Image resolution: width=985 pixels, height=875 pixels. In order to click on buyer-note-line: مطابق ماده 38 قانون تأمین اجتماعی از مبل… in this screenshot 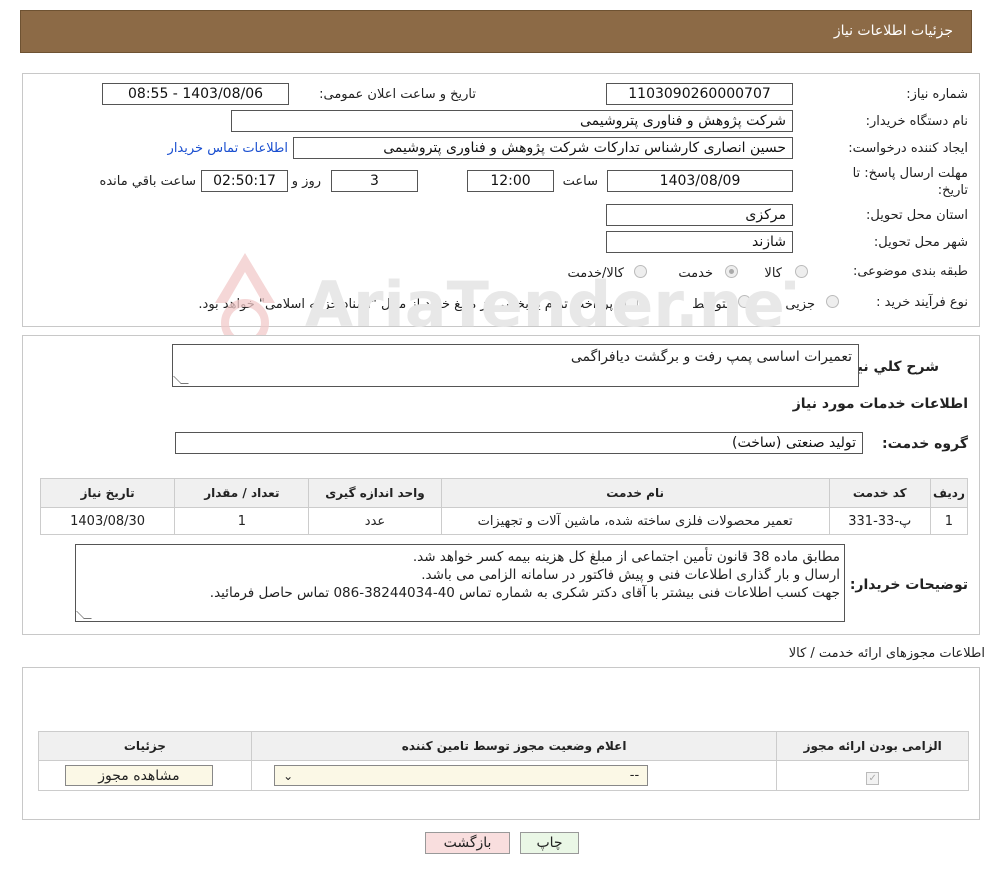, I will do `click(626, 557)`.